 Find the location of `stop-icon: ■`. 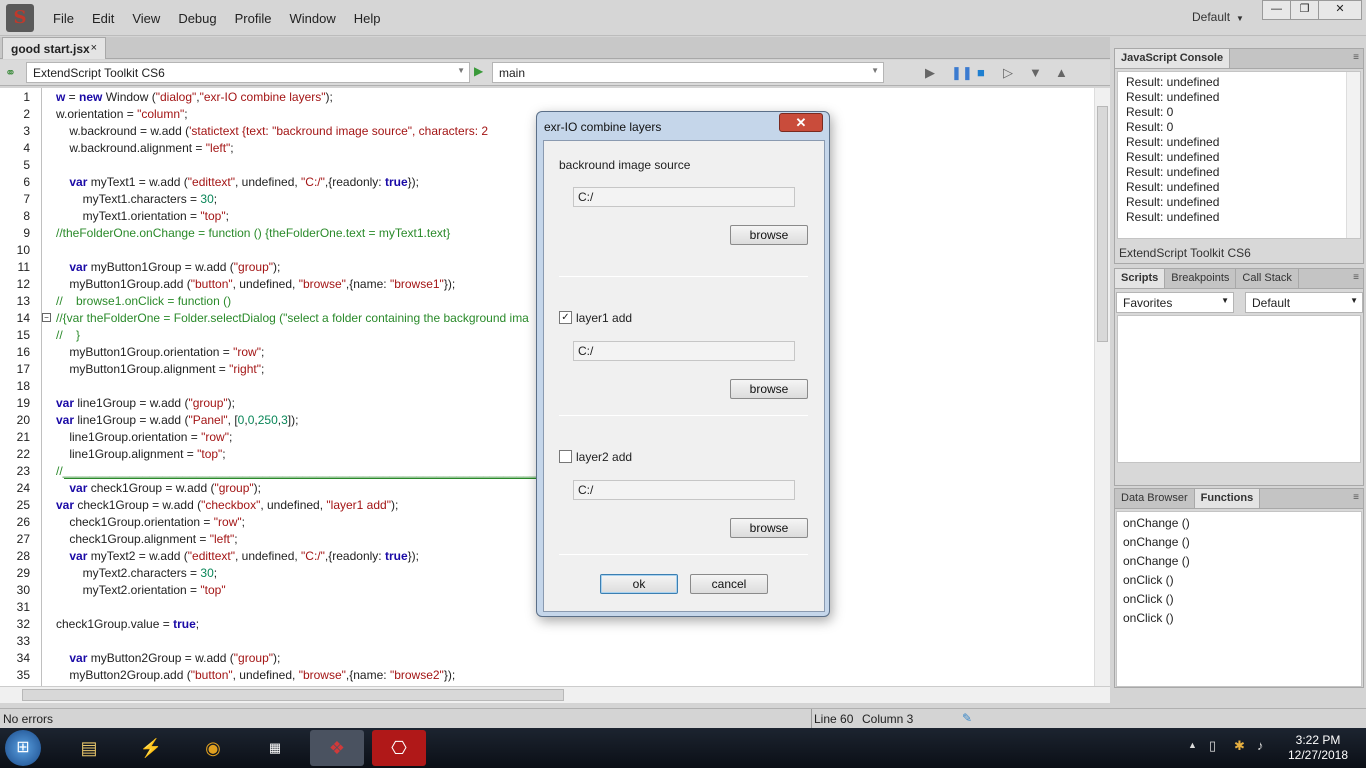

stop-icon: ■ is located at coordinates (981, 72).